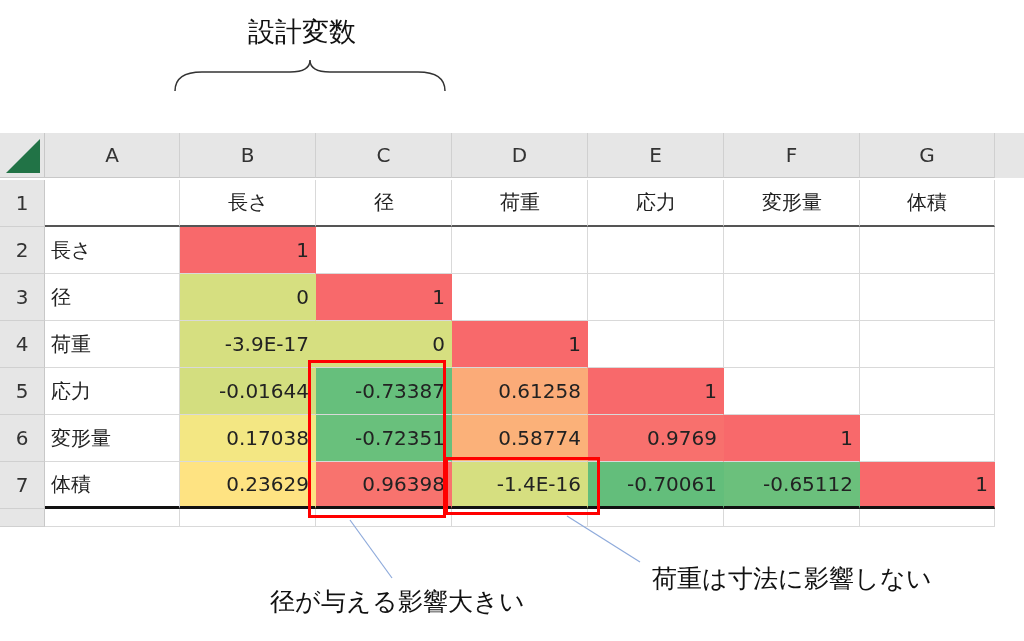  I want to click on column-header: D, so click(520, 155).